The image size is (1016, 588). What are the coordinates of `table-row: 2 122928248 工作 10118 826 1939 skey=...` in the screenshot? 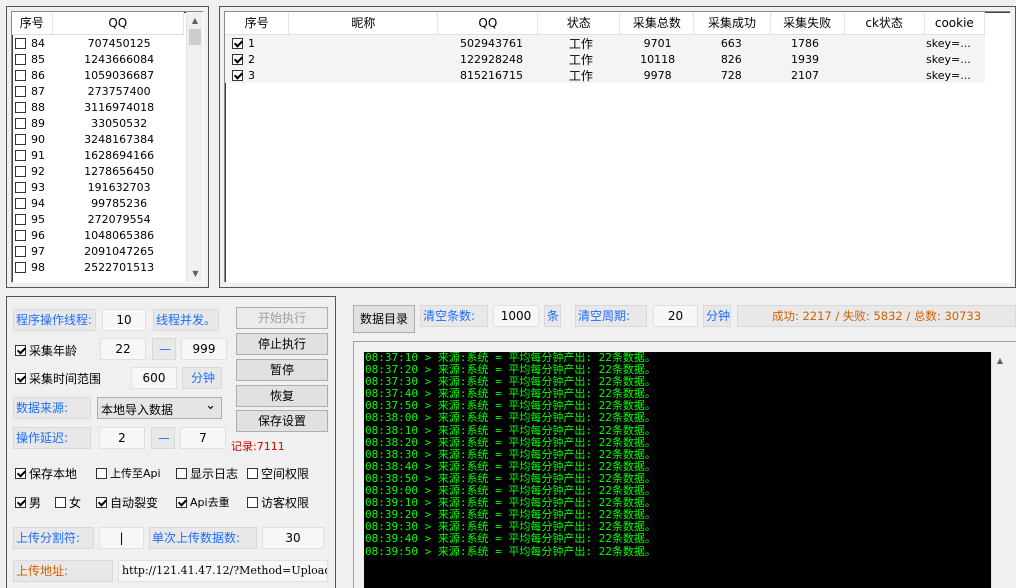 It's located at (605, 59).